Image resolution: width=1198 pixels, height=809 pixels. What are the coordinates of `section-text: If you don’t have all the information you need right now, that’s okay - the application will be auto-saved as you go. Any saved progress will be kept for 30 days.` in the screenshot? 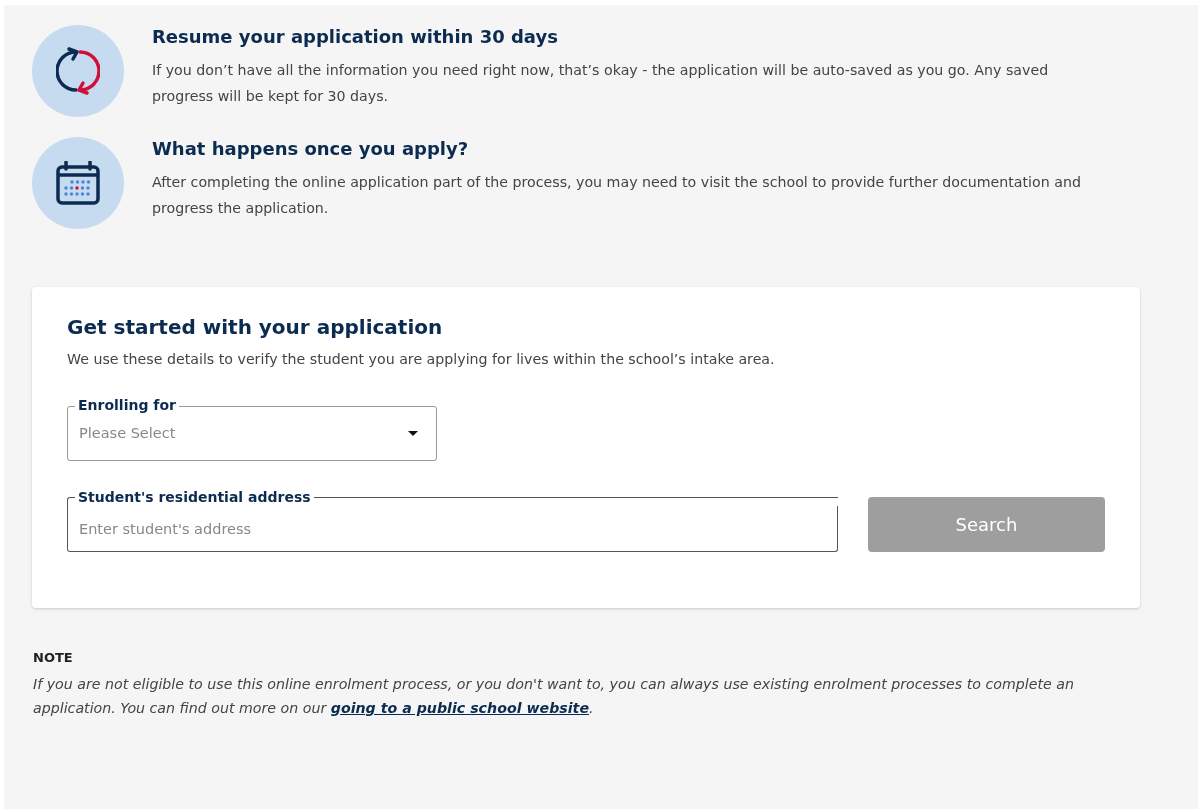 It's located at (601, 83).